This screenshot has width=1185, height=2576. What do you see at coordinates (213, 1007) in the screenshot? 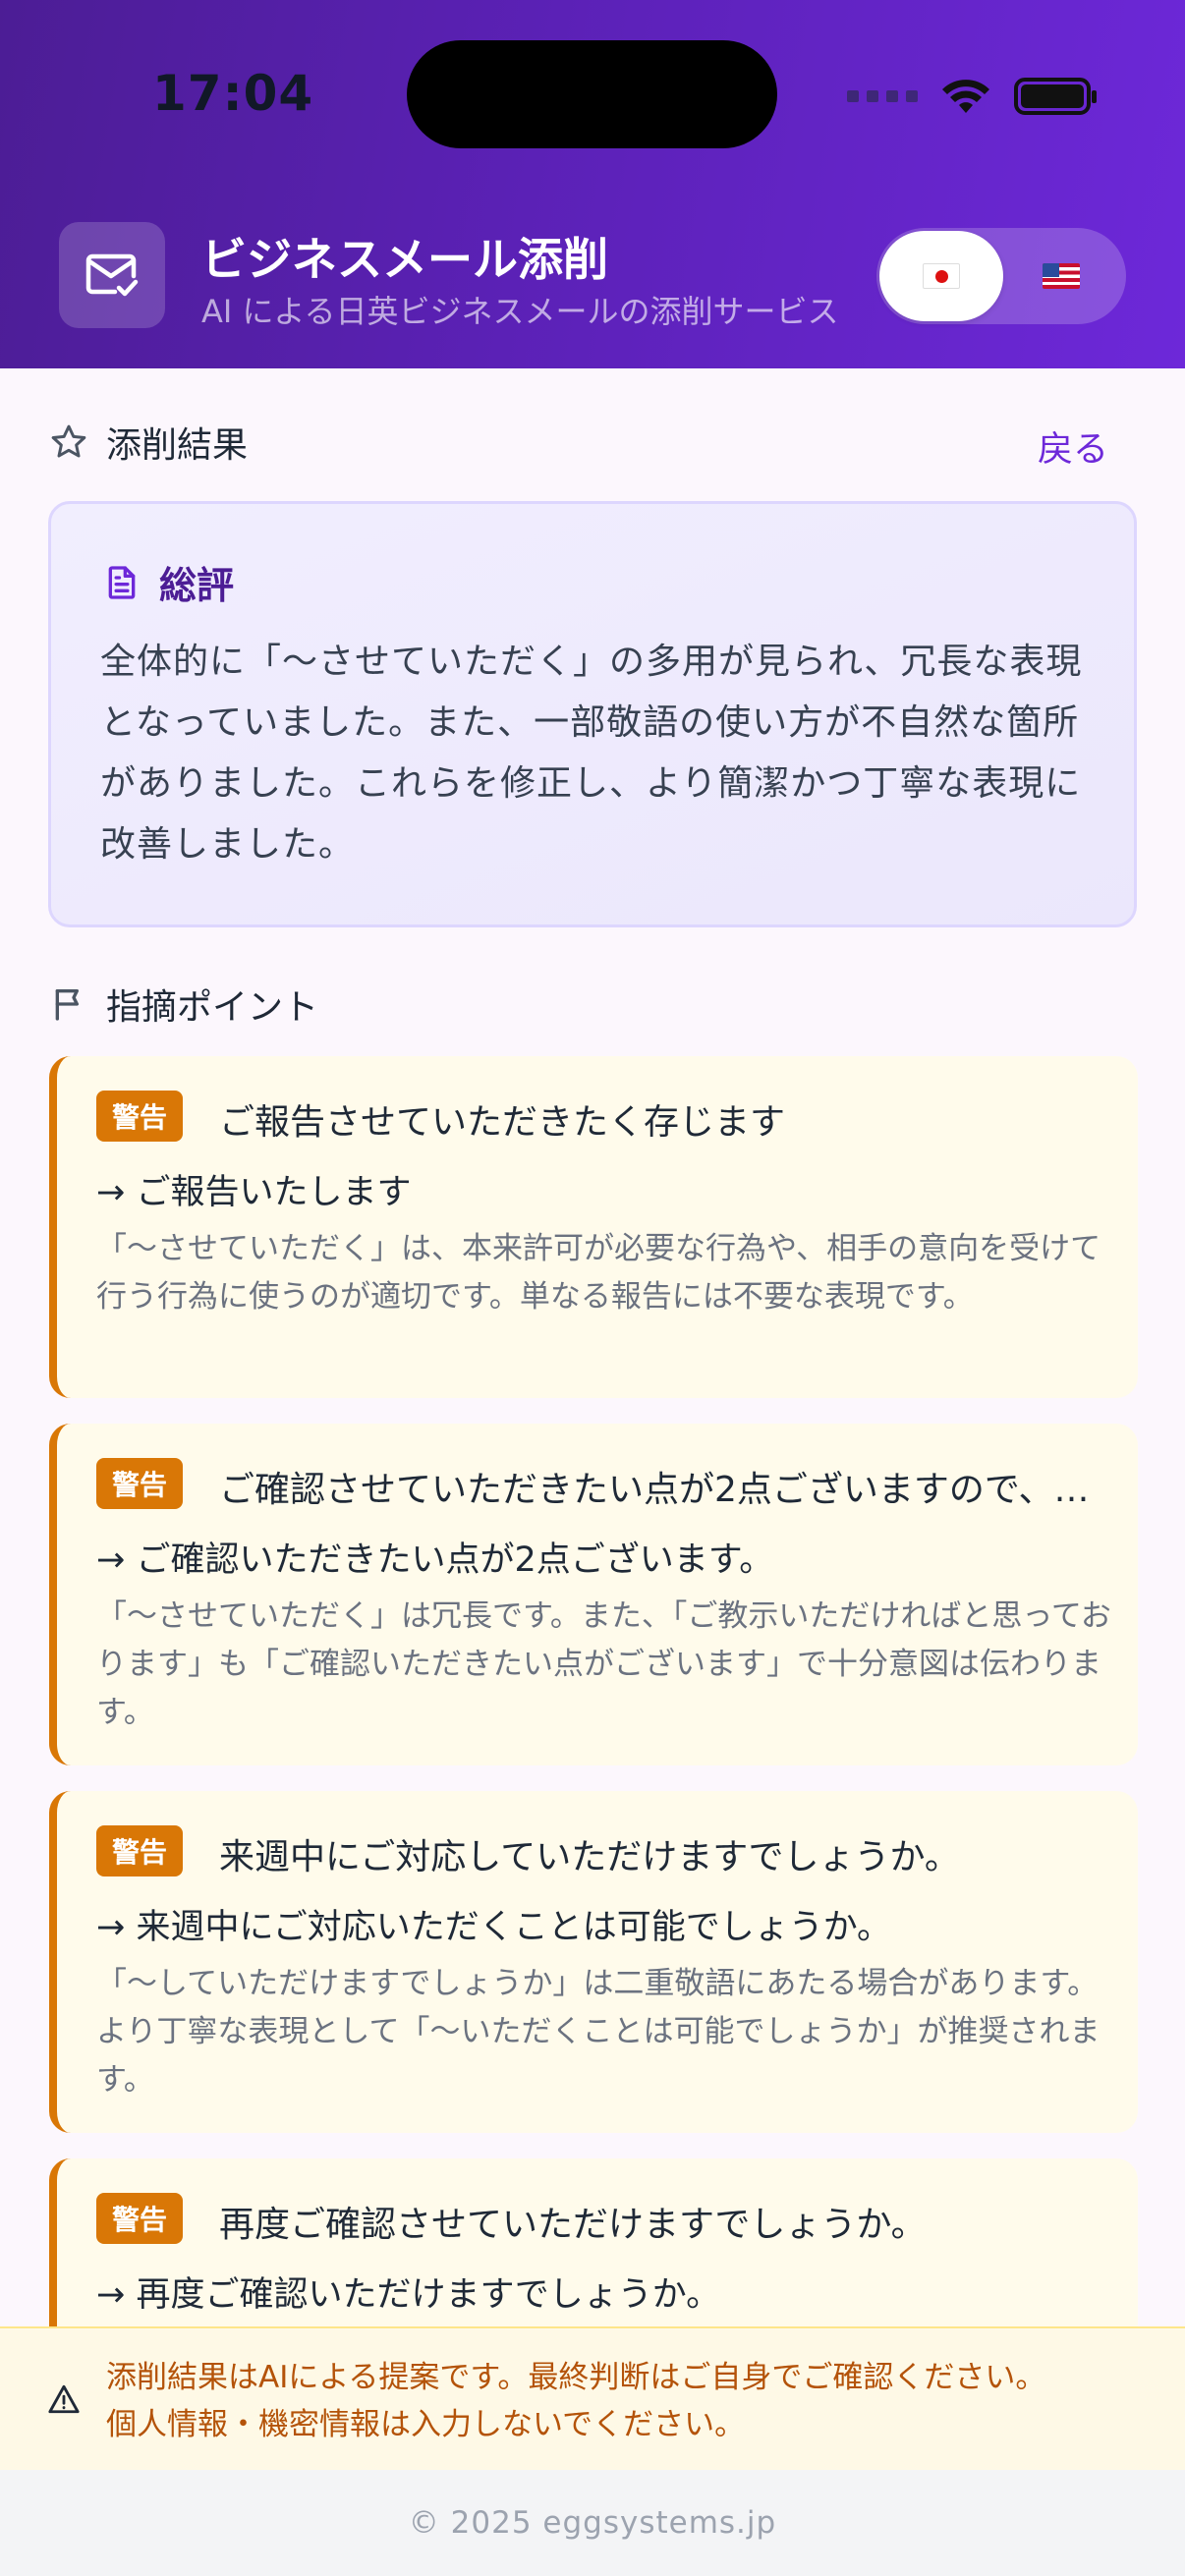
I see `points-heading-label: 指摘ポイント` at bounding box center [213, 1007].